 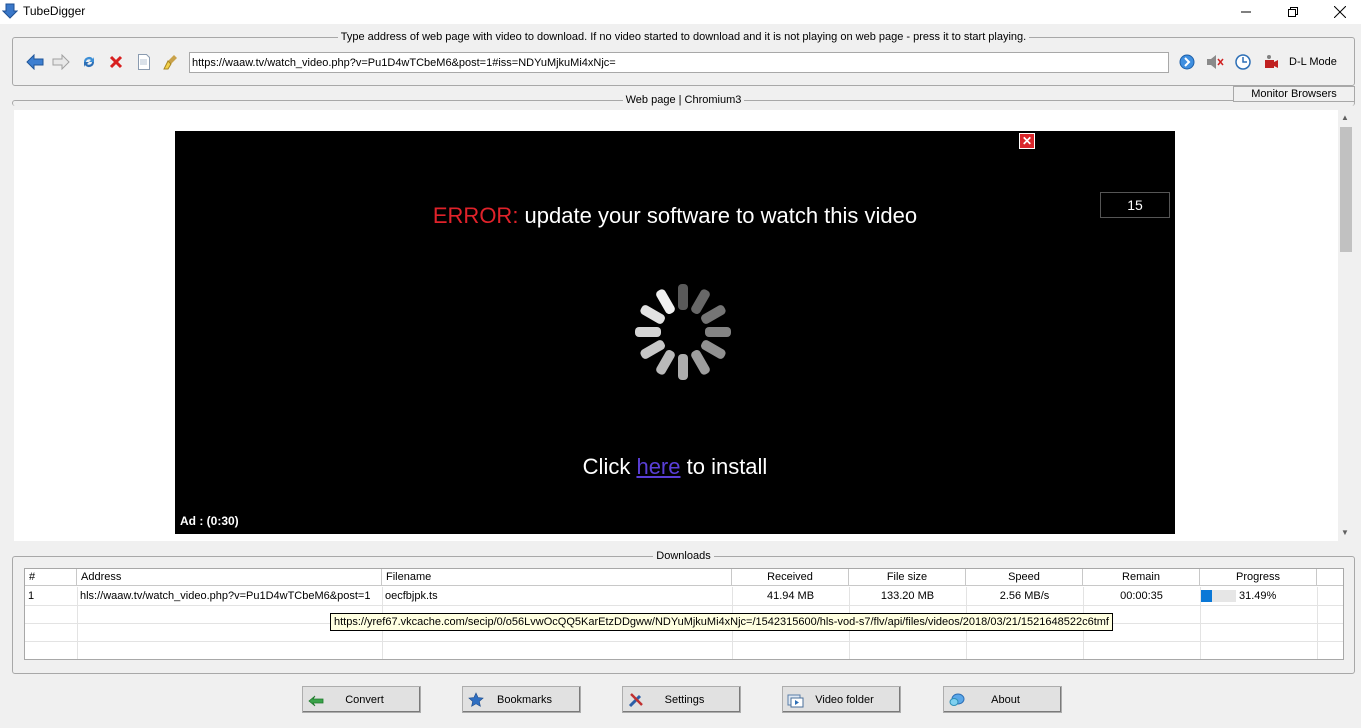 What do you see at coordinates (171, 62) in the screenshot?
I see `clear-icon` at bounding box center [171, 62].